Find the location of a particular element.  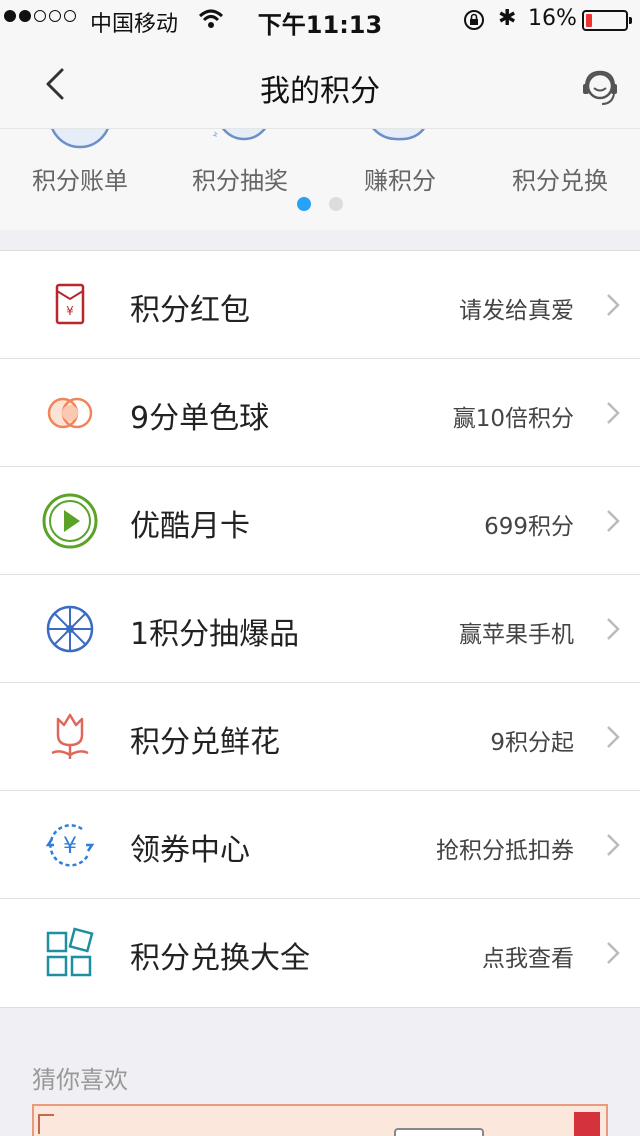

recommend-banner is located at coordinates (320, 1120).